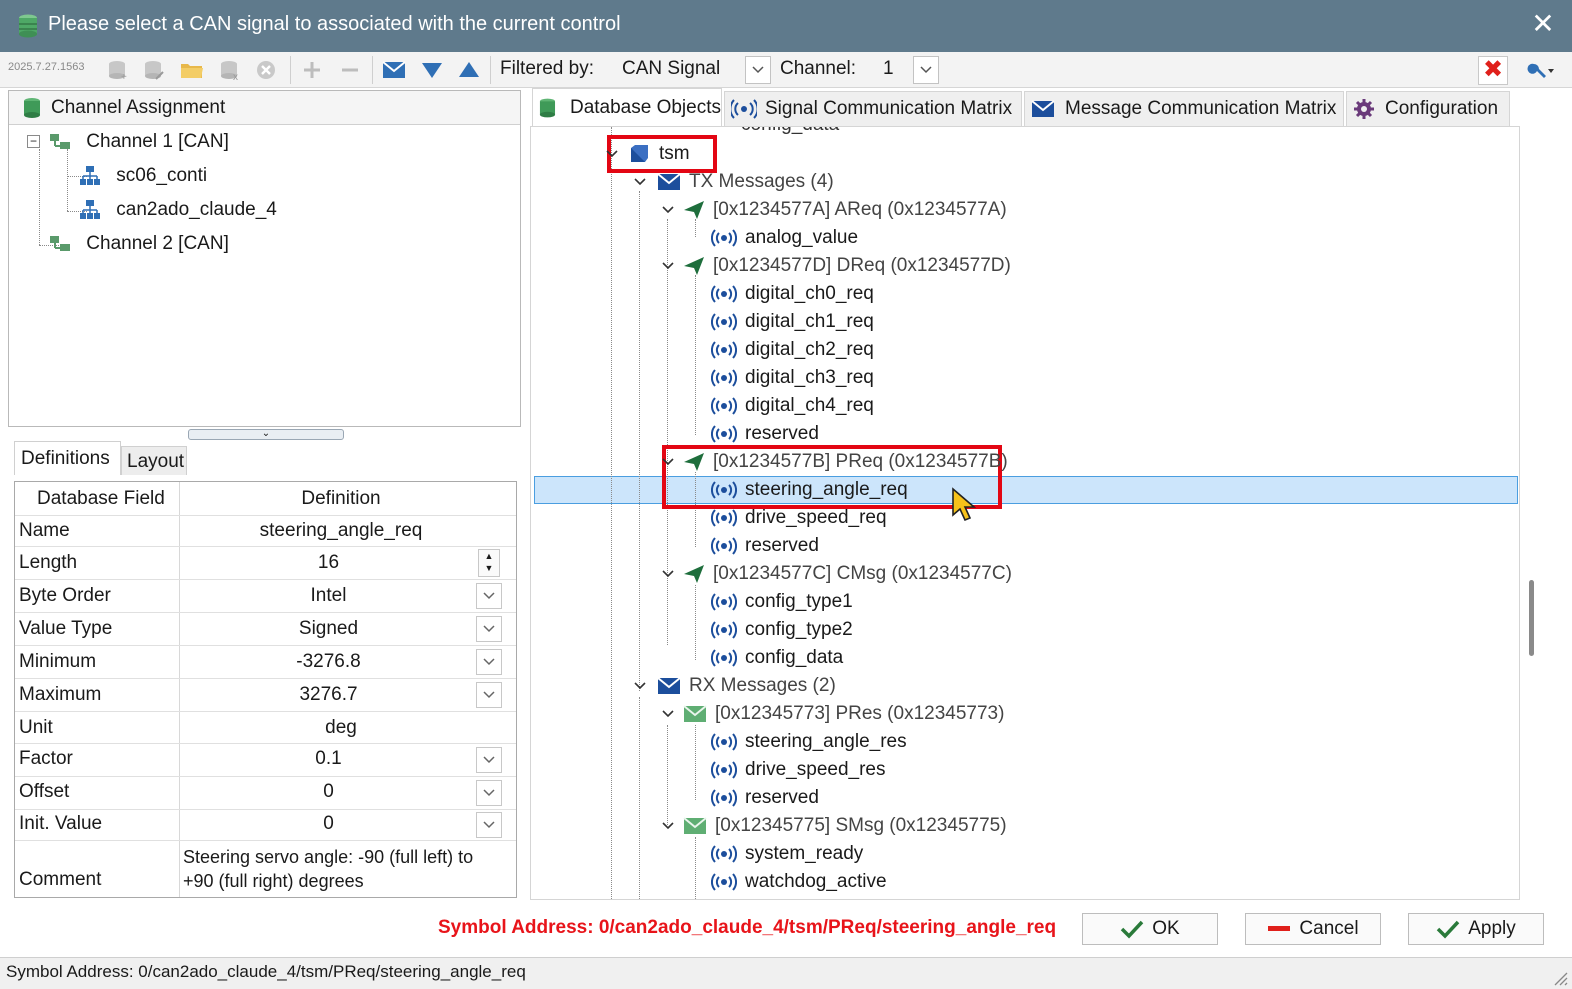  Describe the element at coordinates (328, 695) in the screenshot. I see `maximum-value: 3276.7` at that location.